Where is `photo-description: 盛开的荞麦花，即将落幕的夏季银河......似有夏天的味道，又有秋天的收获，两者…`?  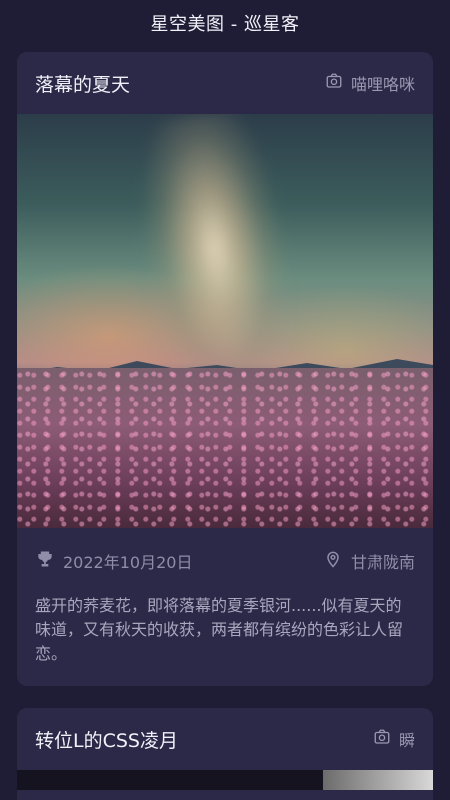 photo-description: 盛开的荞麦花，即将落幕的夏季银河......似有夏天的味道，又有秋天的收获，两者… is located at coordinates (219, 629).